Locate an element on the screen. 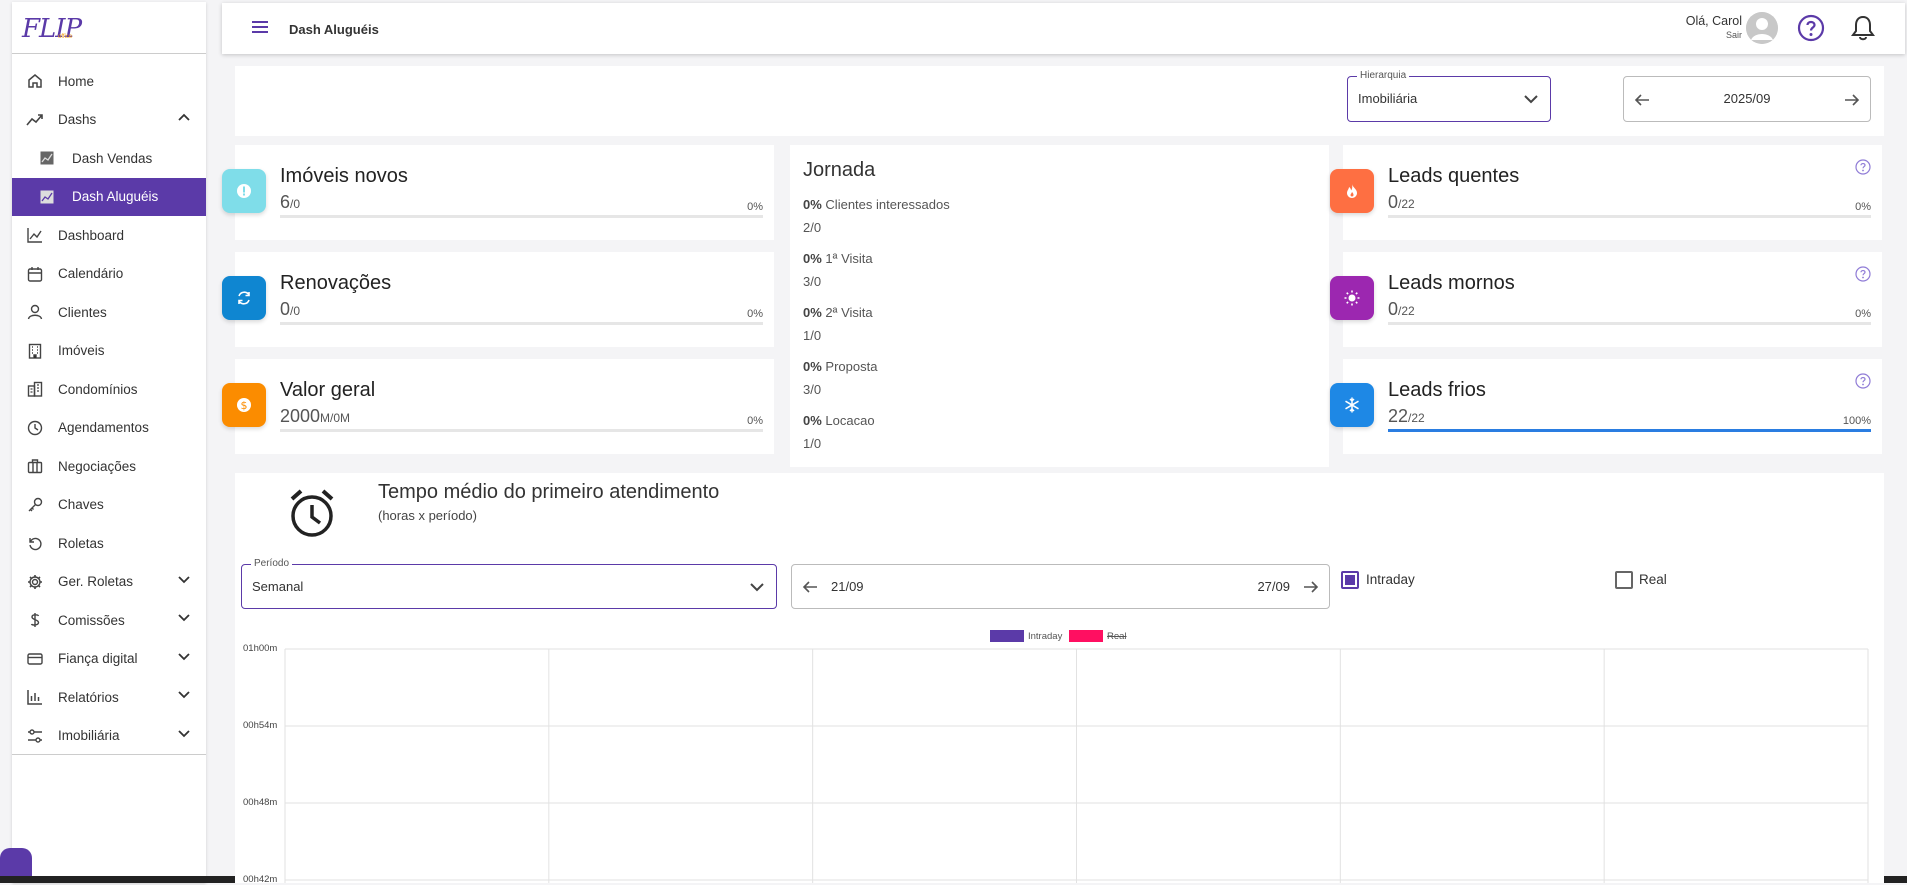 The height and width of the screenshot is (885, 1907). chart-thumb-icon is located at coordinates (47, 197).